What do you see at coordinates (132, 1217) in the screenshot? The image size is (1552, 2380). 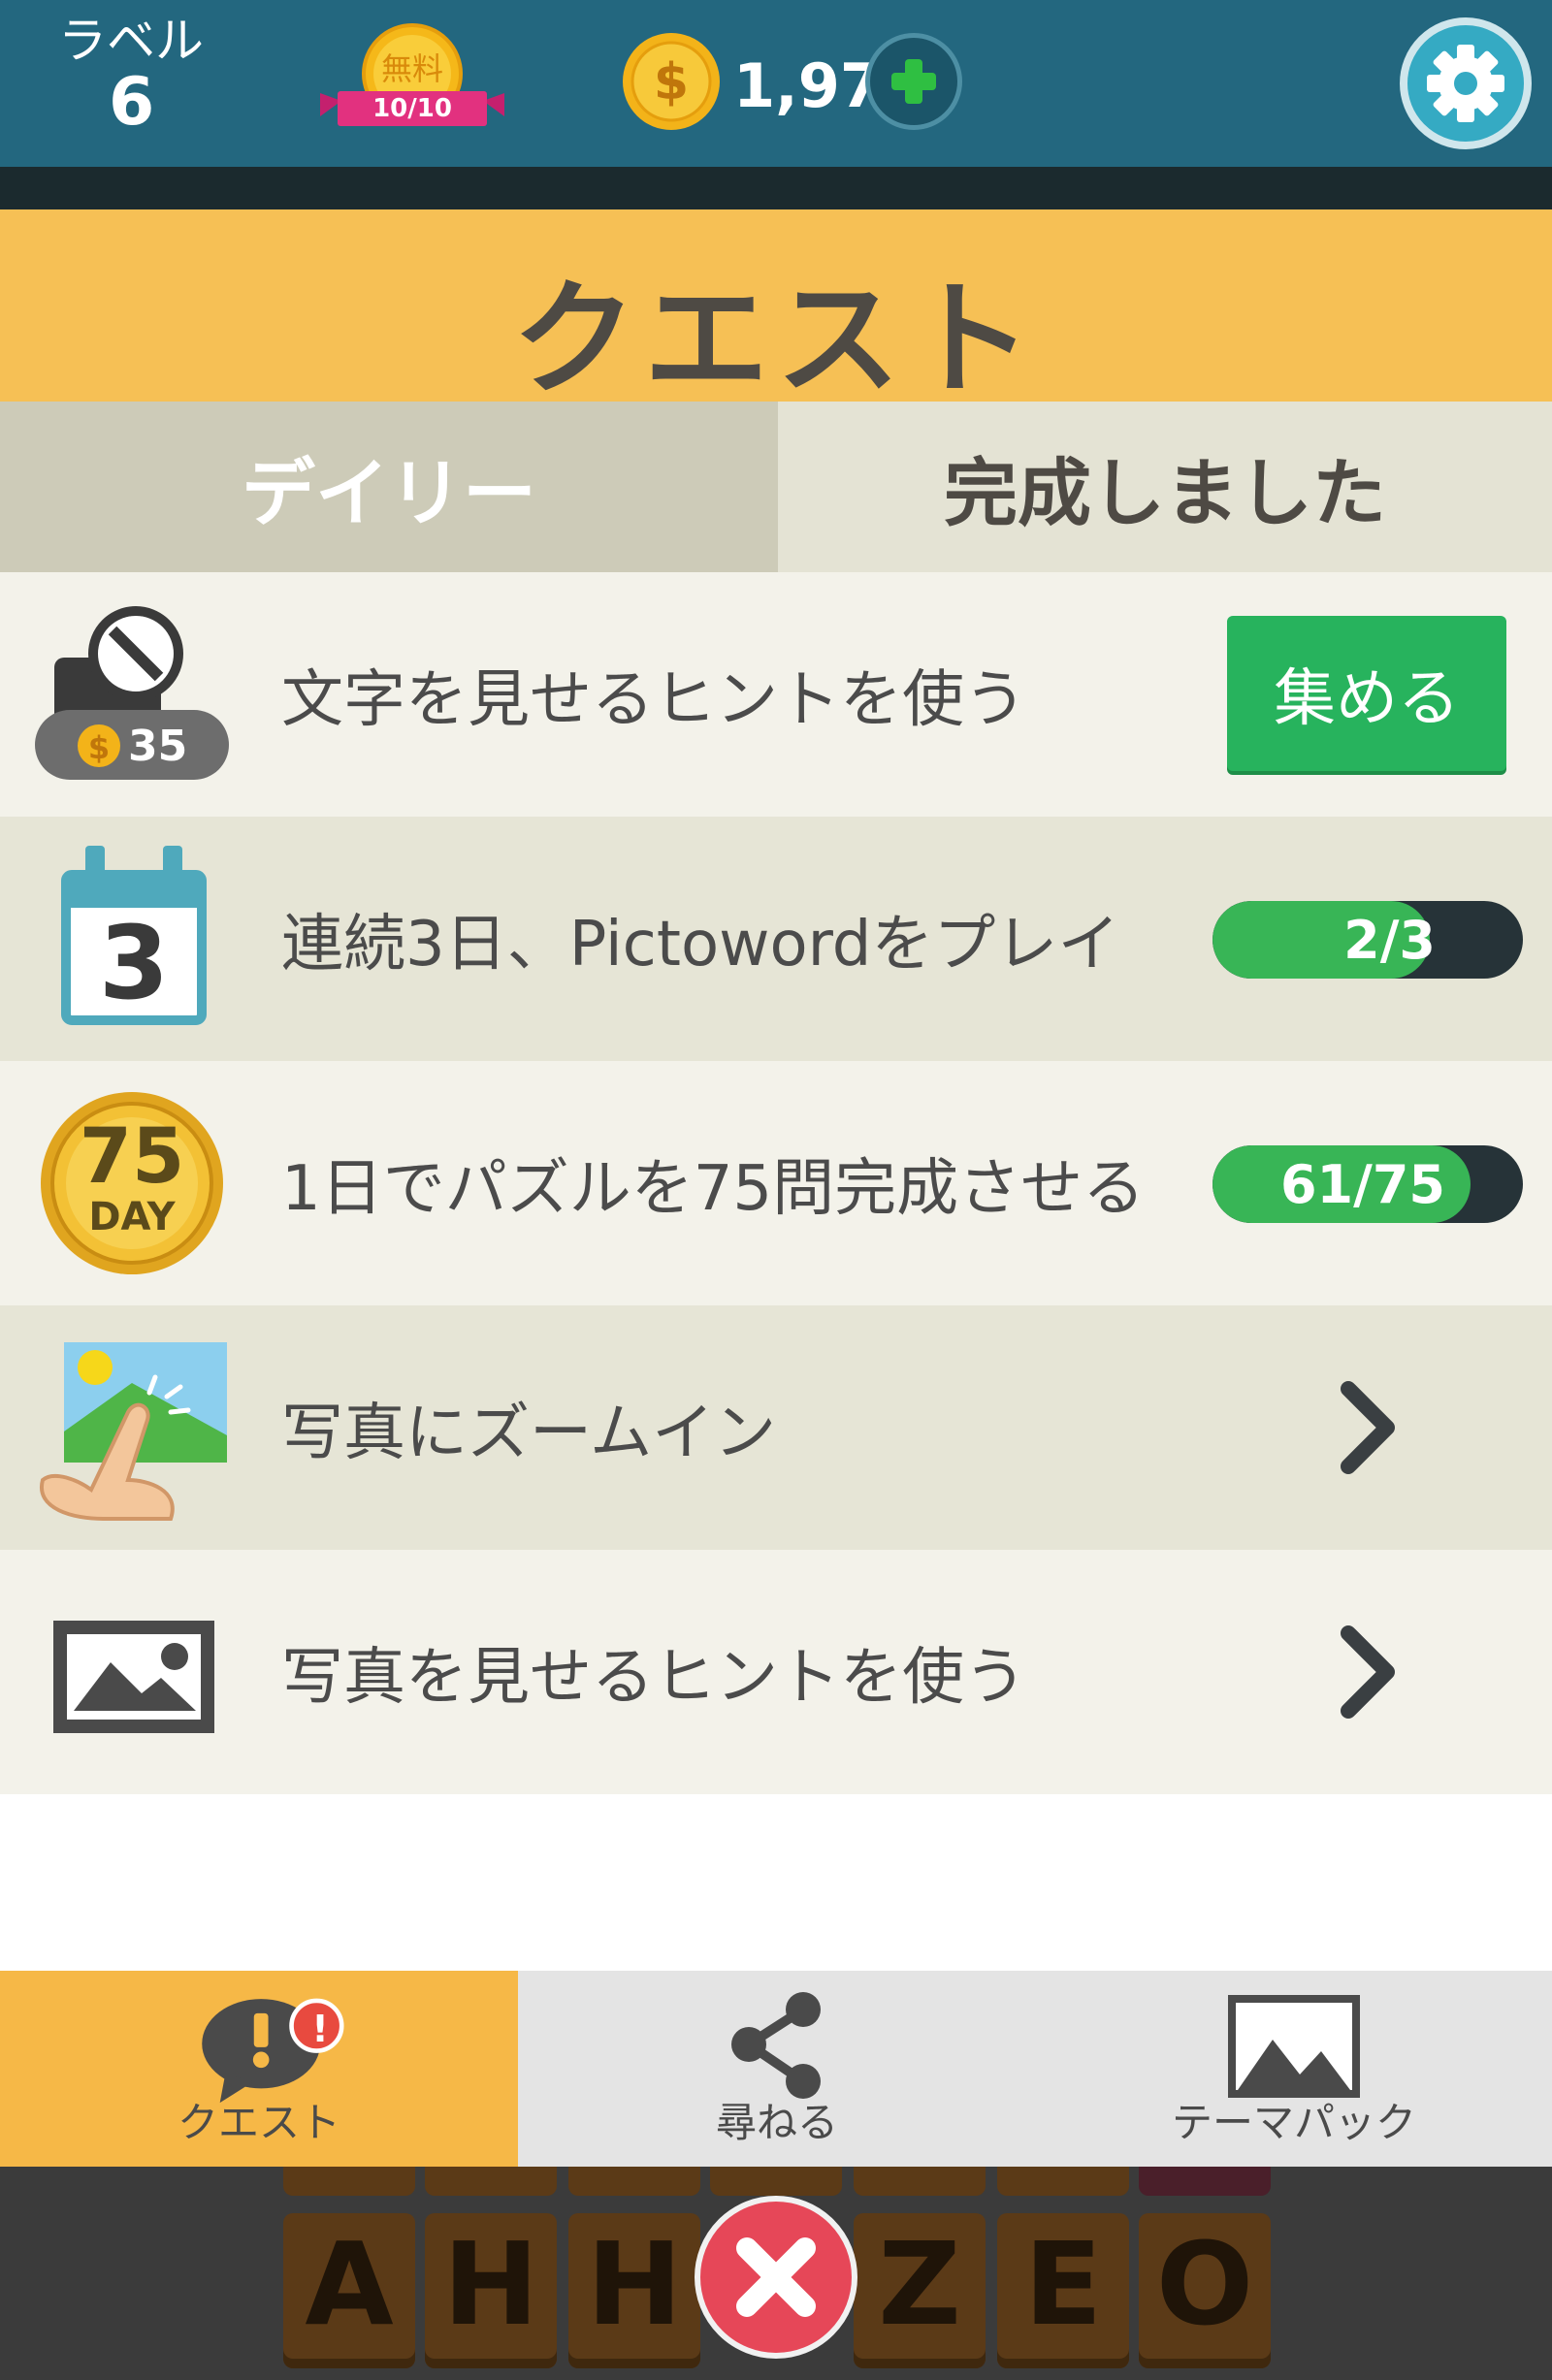 I see `medal-subtext: DAY` at bounding box center [132, 1217].